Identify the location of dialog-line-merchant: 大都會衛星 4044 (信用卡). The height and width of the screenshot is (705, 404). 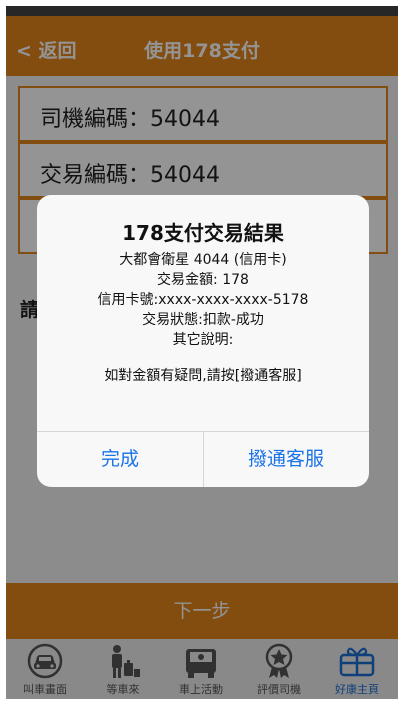
(203, 260).